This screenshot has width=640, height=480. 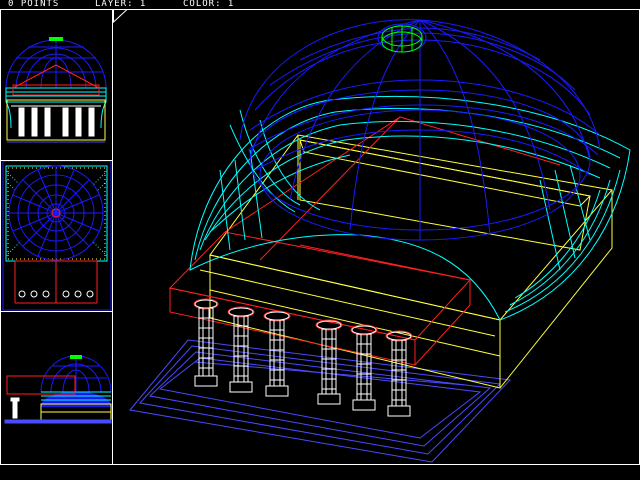 I want to click on plan-view-icon, so click(x=57, y=236).